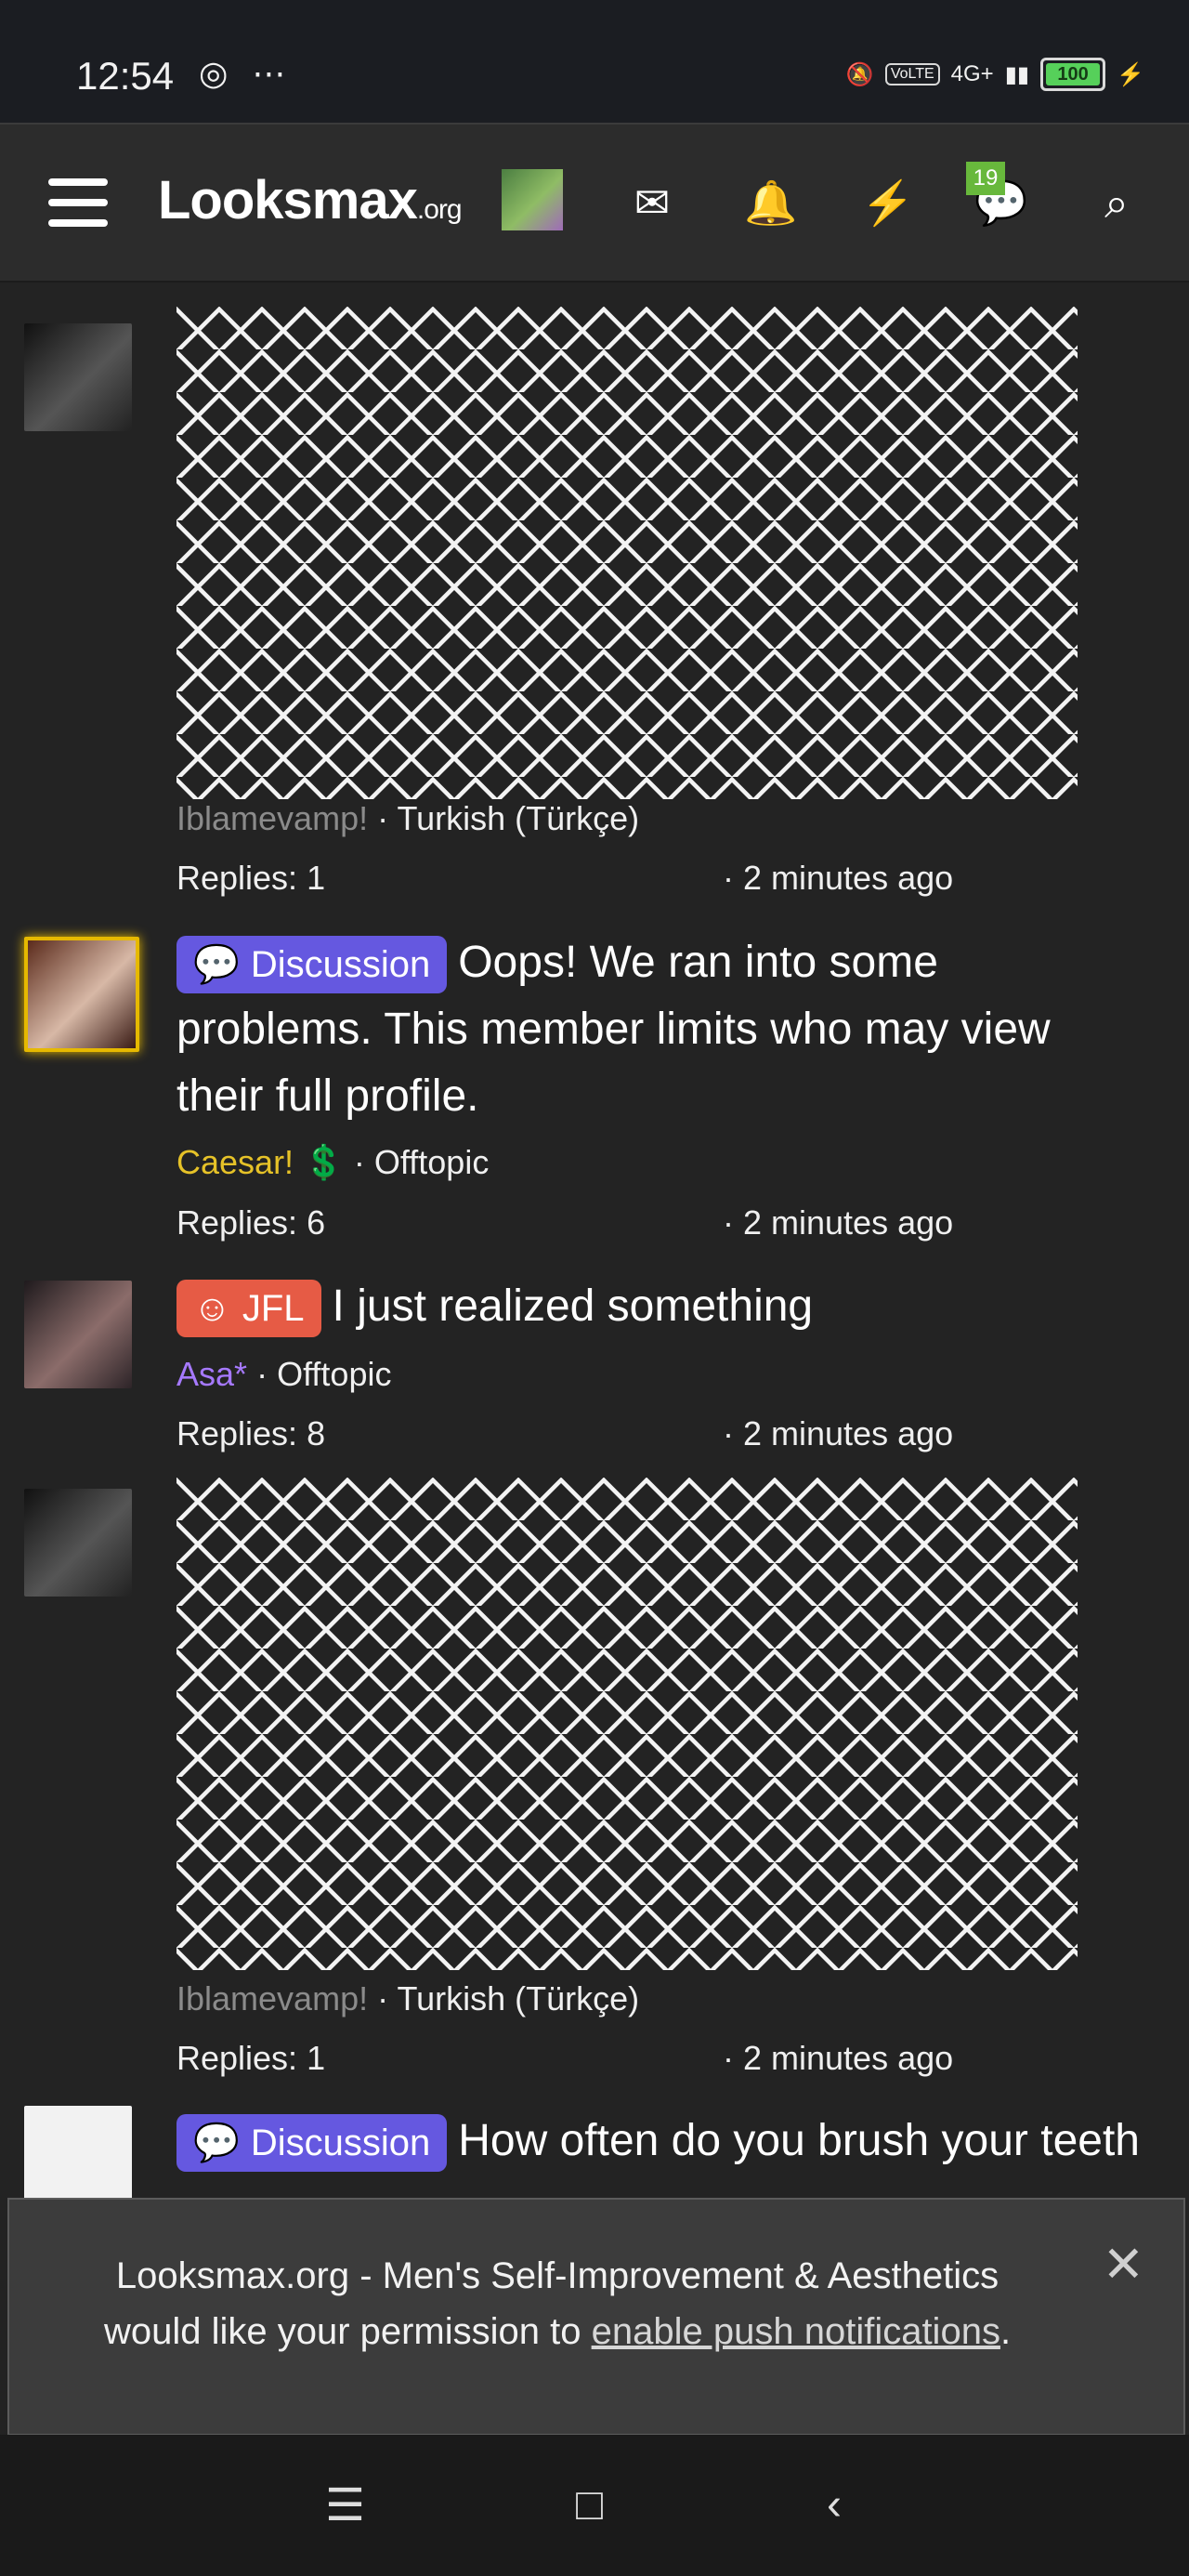 The height and width of the screenshot is (2576, 1189). Describe the element at coordinates (912, 74) in the screenshot. I see `volte-icon: VoLTE` at that location.